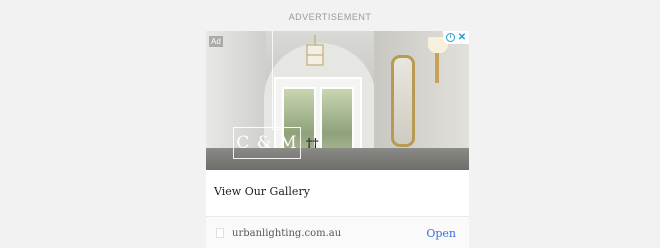 The image size is (660, 248). I want to click on image-sconce-stem, so click(437, 68).